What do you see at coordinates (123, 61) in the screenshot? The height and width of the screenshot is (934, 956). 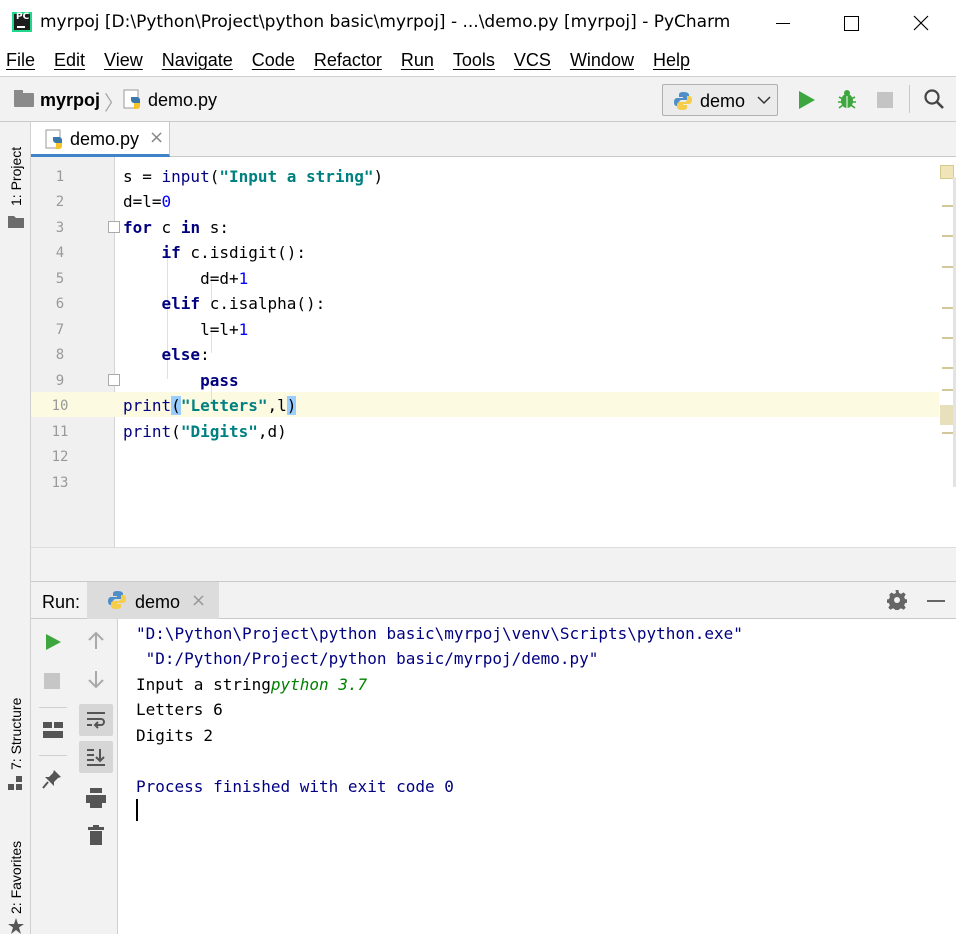 I see `menu-view: View` at bounding box center [123, 61].